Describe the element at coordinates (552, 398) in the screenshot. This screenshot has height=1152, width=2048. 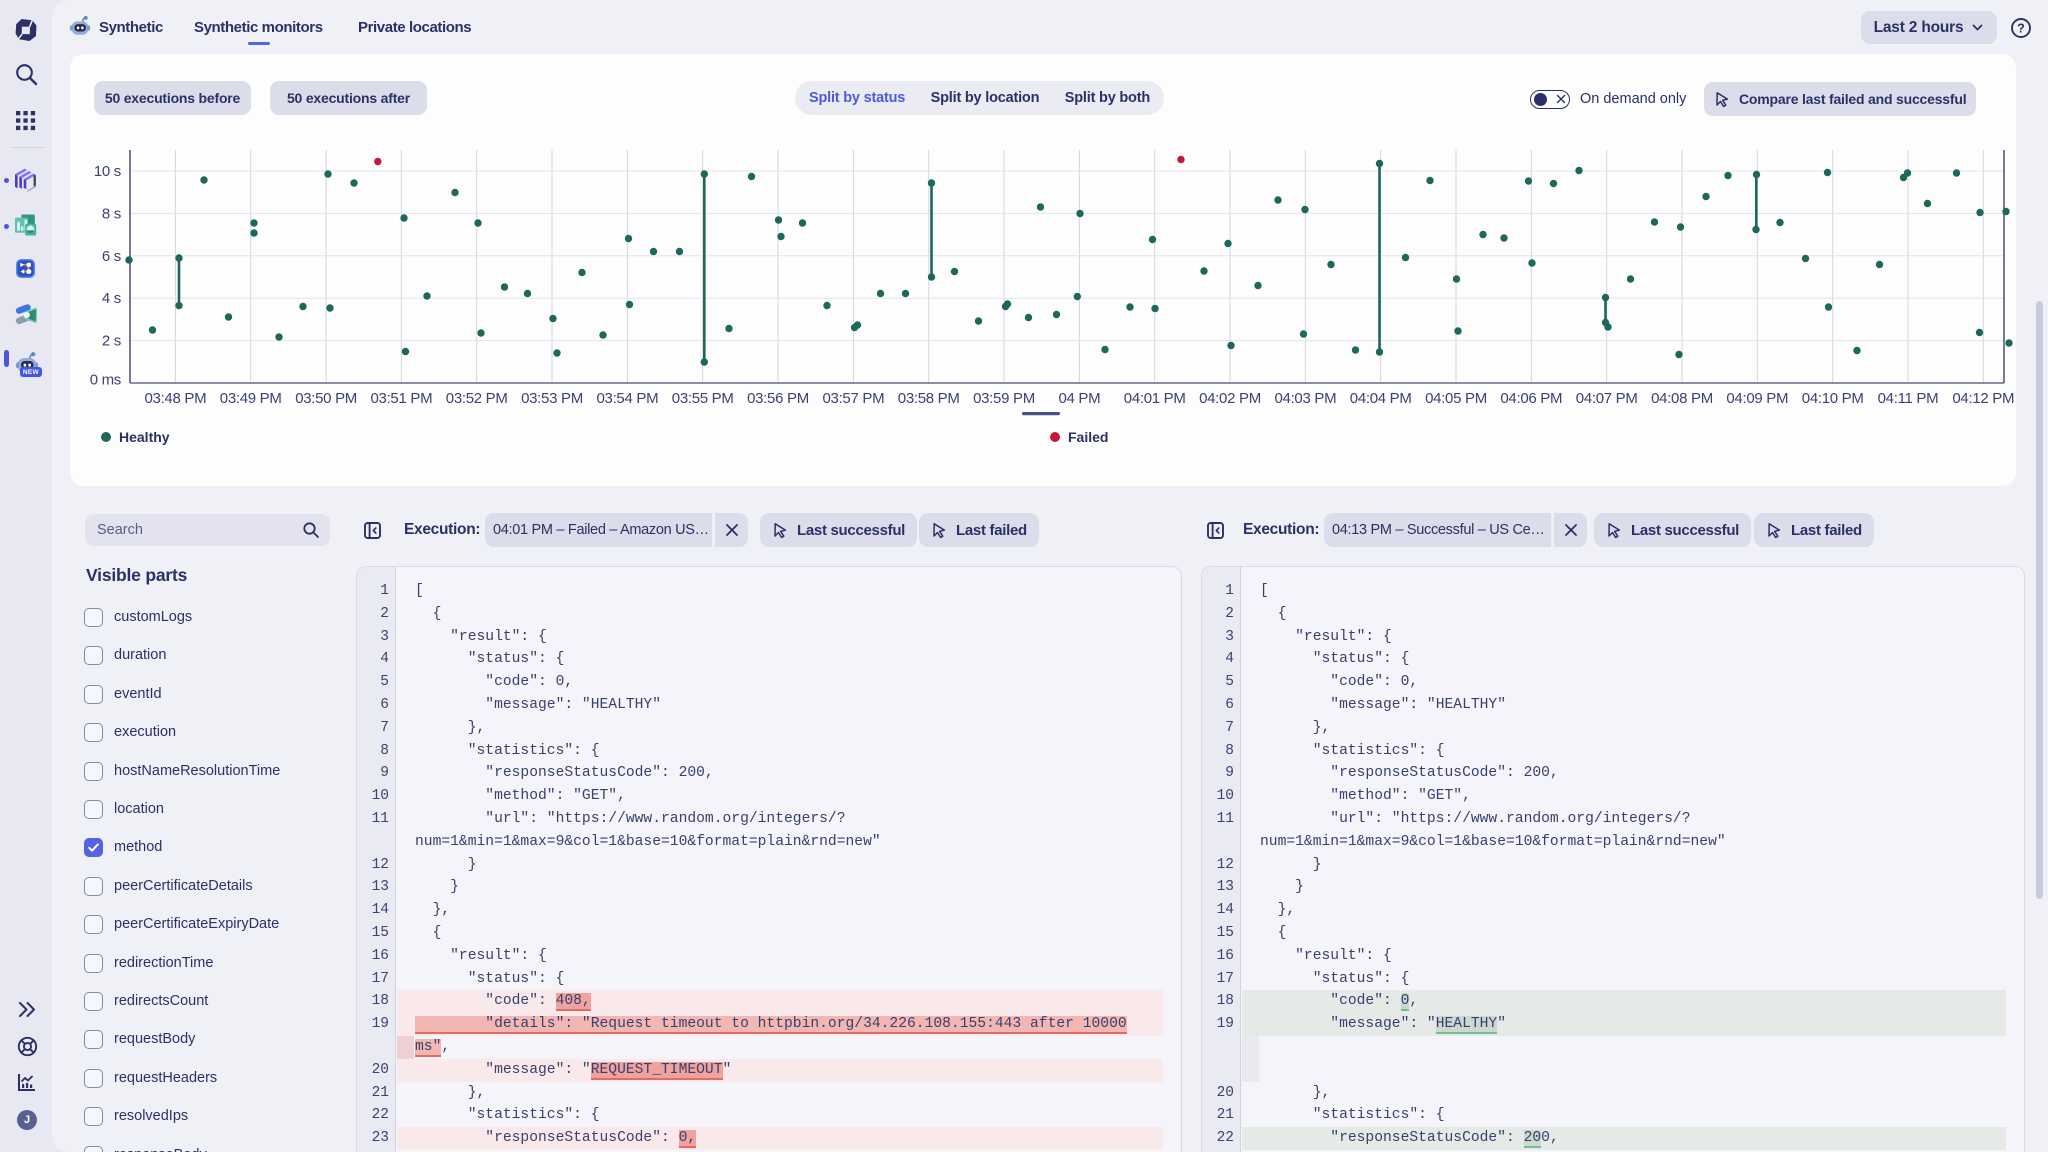
I see `svg-text: 03:53 PM` at that location.